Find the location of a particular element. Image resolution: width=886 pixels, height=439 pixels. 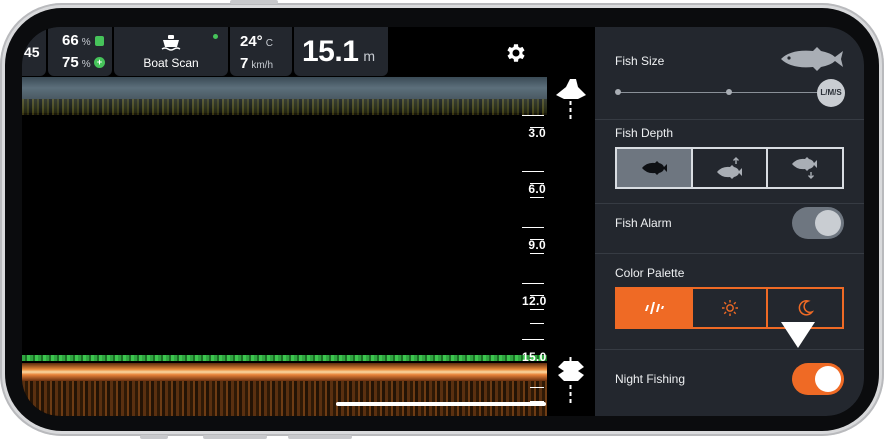

speed-value: 7 is located at coordinates (244, 63).